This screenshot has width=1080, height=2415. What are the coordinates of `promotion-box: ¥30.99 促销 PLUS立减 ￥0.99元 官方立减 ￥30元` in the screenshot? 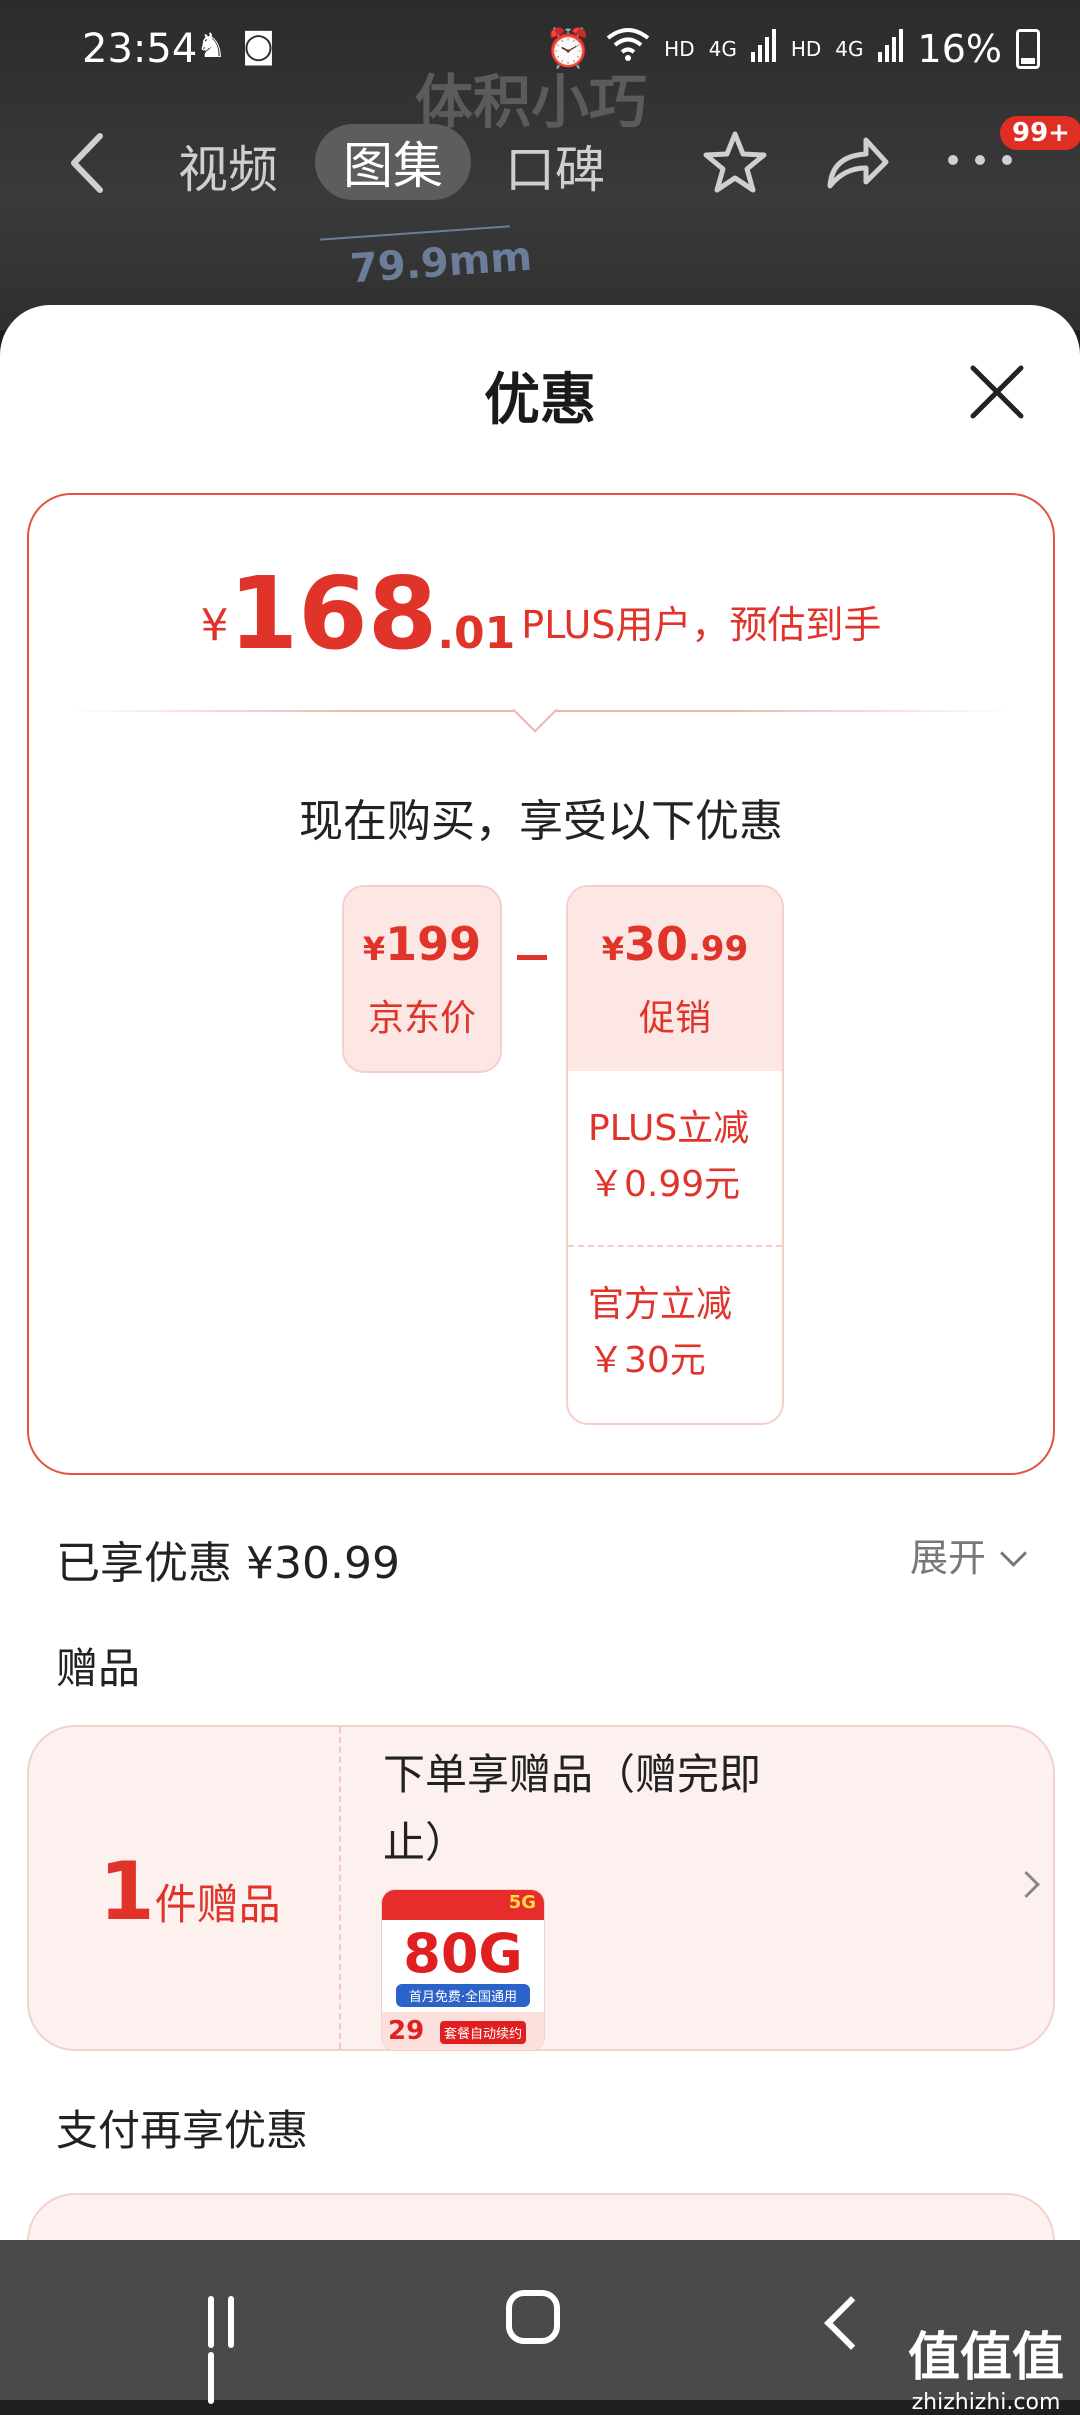 It's located at (675, 1155).